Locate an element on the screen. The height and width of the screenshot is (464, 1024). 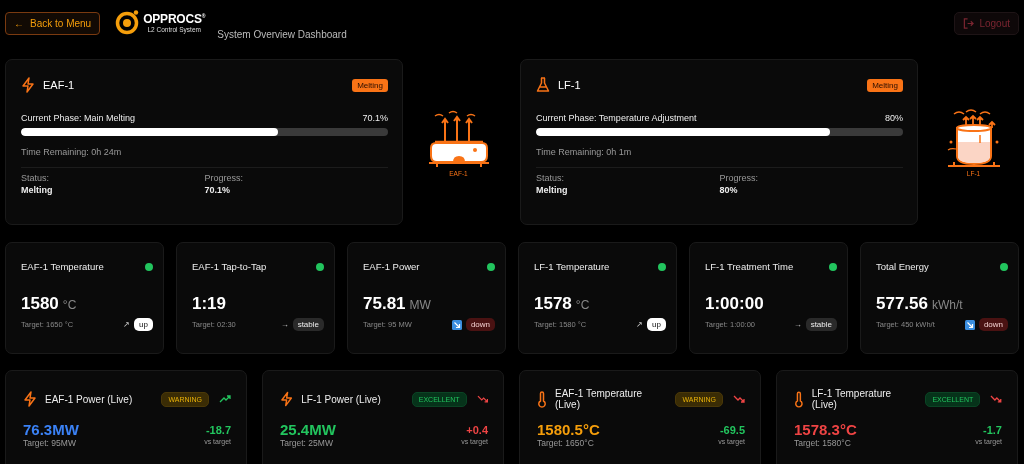
delta-value: -18.7 is located at coordinates (218, 430).